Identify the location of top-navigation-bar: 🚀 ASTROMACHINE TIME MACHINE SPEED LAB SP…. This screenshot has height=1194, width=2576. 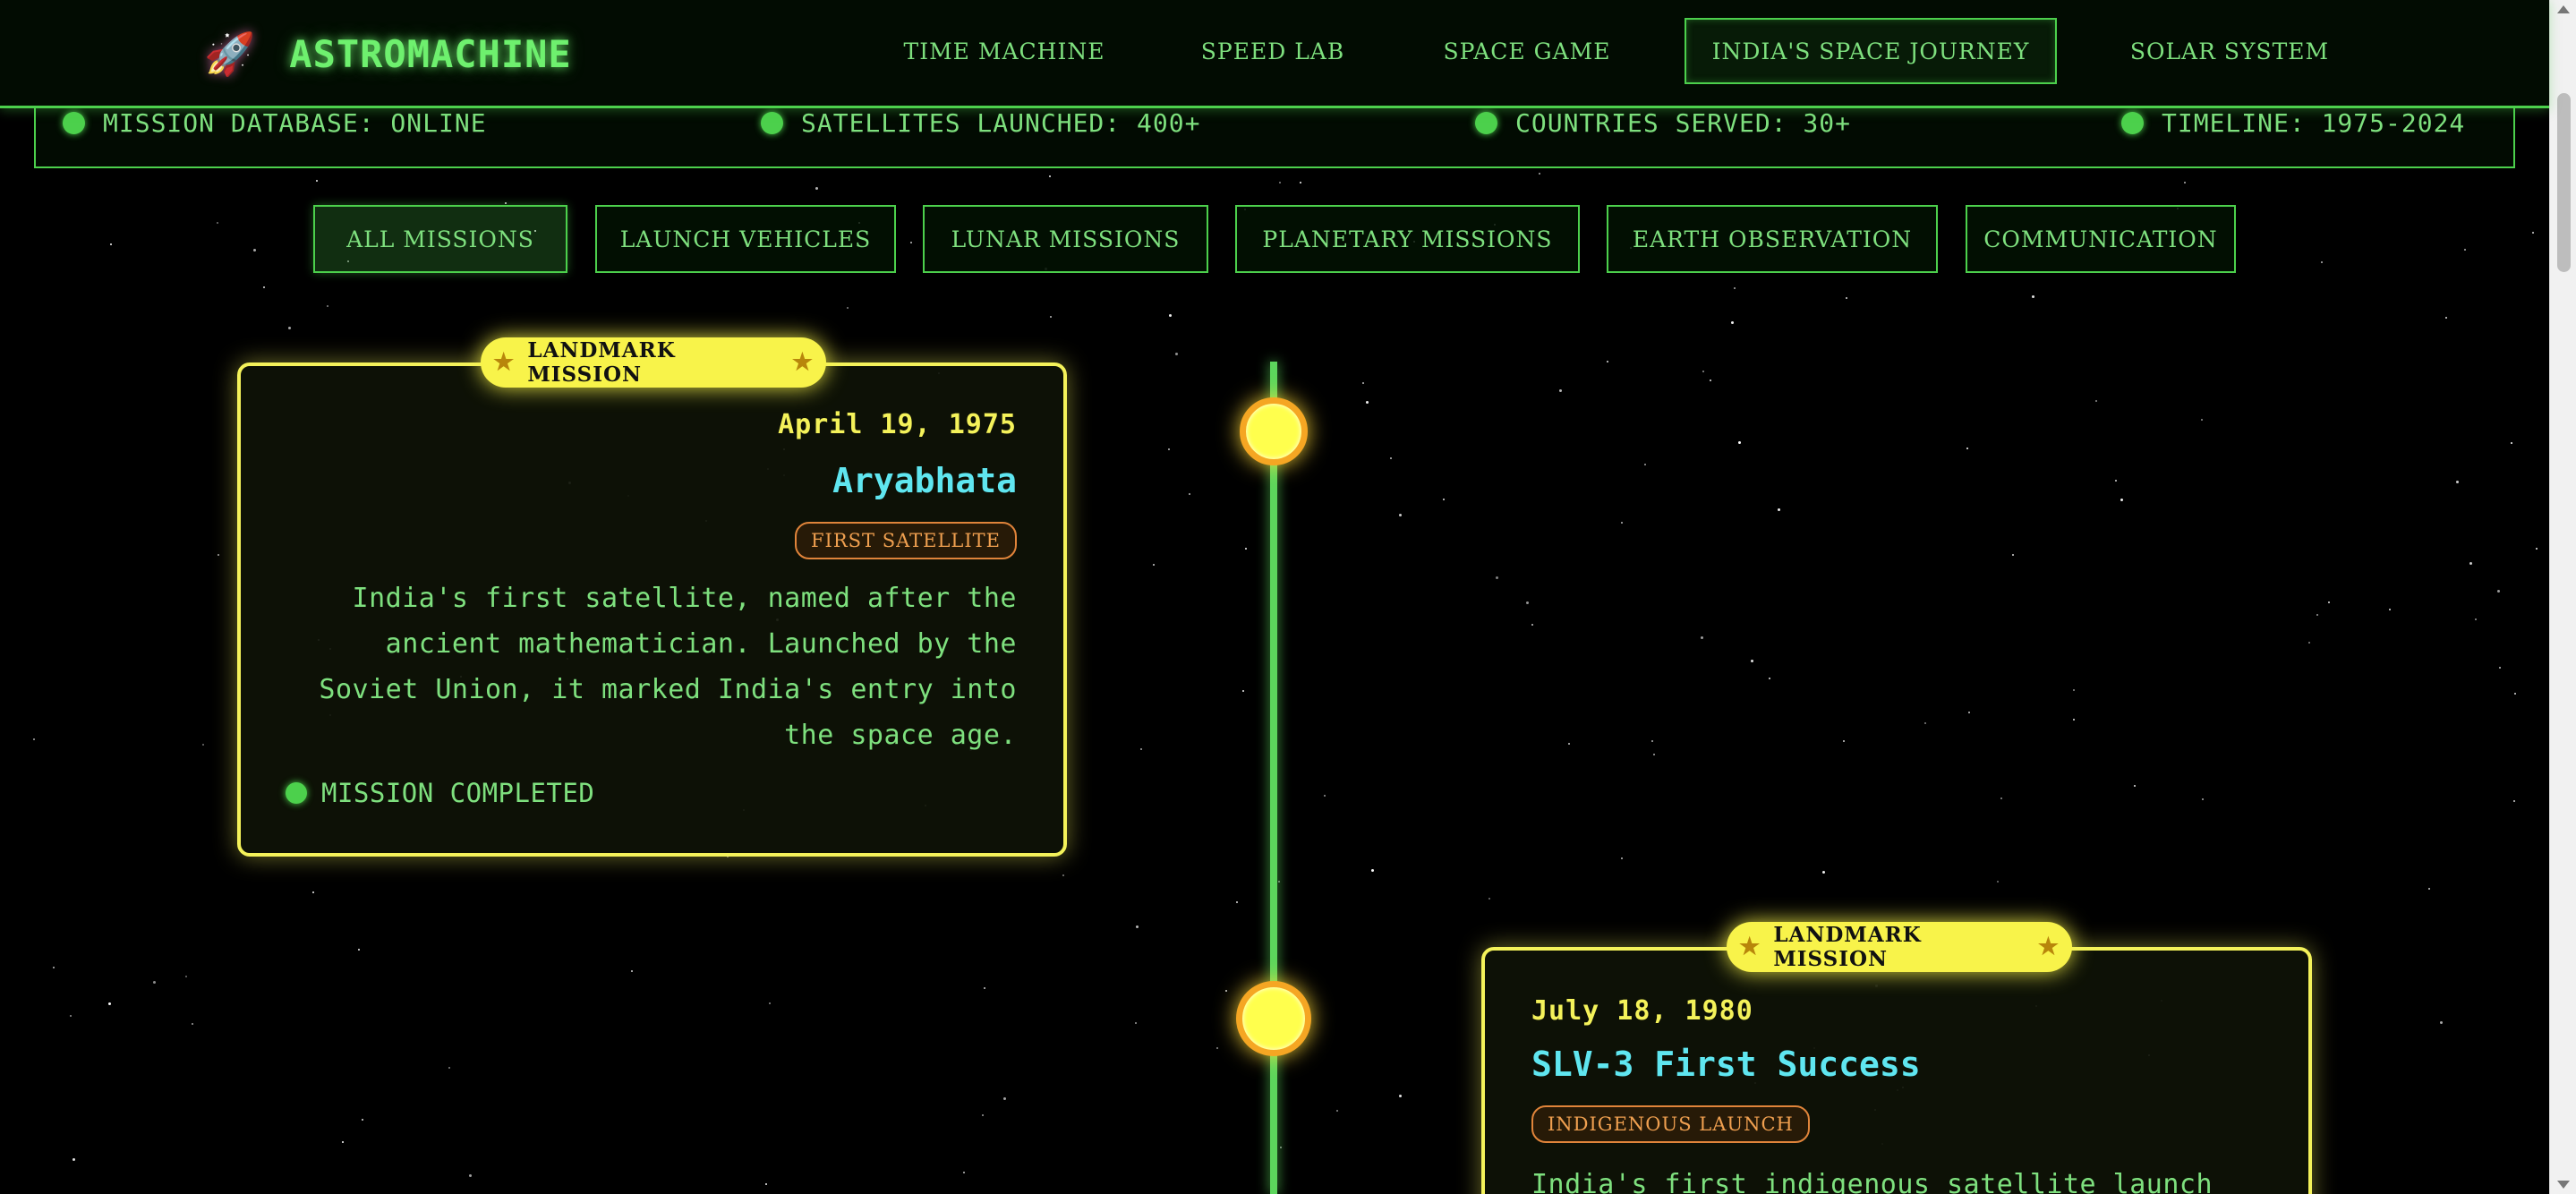
(1274, 54).